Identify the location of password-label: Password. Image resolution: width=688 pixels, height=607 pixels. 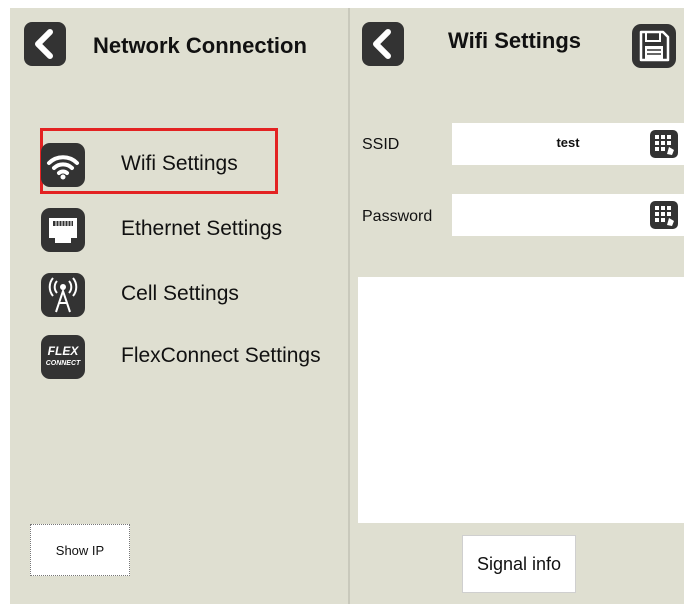
(397, 216).